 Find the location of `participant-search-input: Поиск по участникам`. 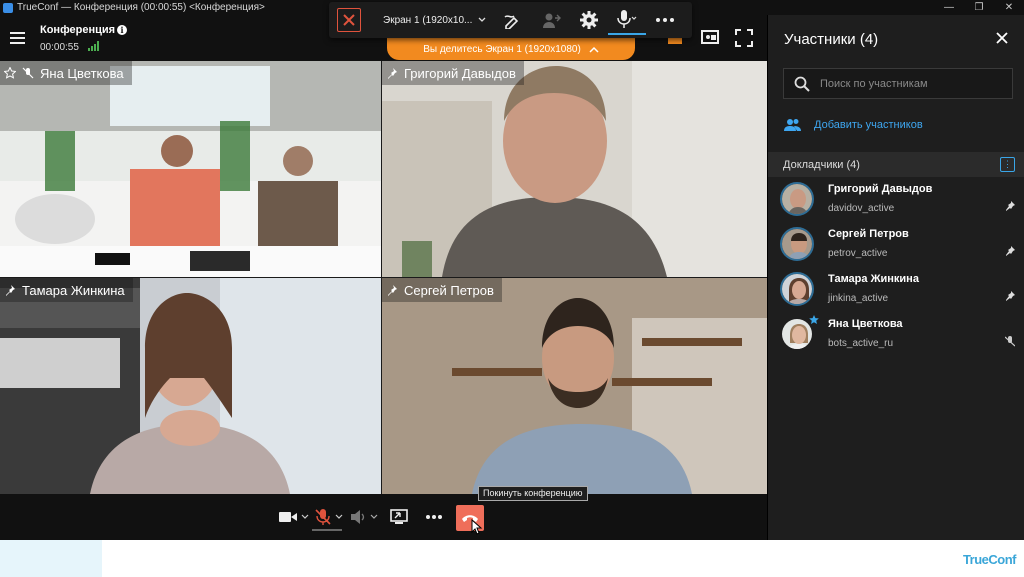

participant-search-input: Поиск по участникам is located at coordinates (898, 83).